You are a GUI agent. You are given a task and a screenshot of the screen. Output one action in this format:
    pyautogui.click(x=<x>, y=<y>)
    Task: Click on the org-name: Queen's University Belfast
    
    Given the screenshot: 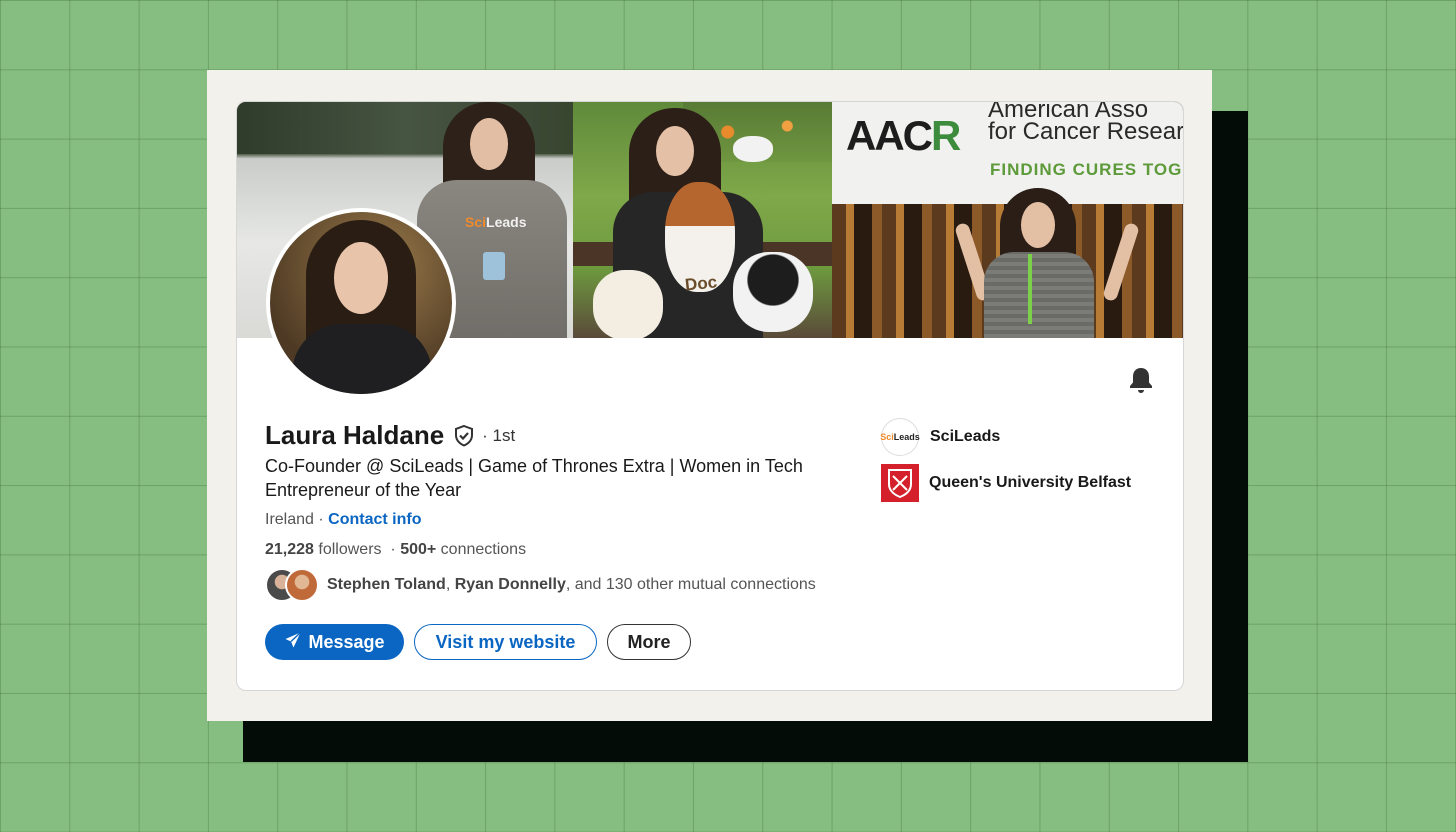 What is the action you would take?
    pyautogui.click(x=1030, y=482)
    